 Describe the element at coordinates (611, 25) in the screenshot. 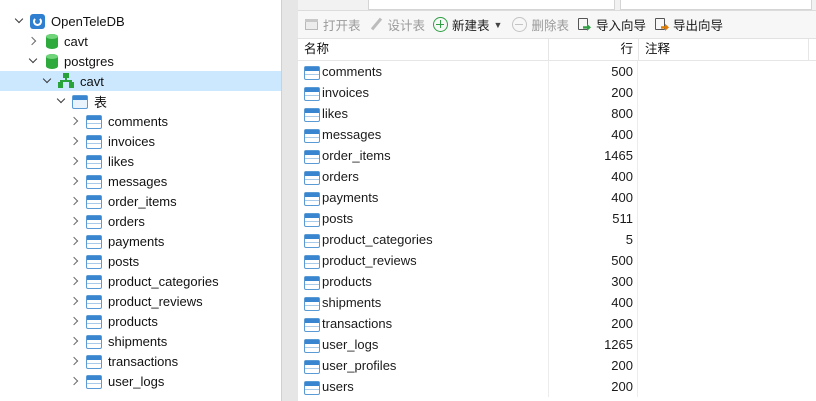

I see `import-wizard-button: 导入向导` at that location.